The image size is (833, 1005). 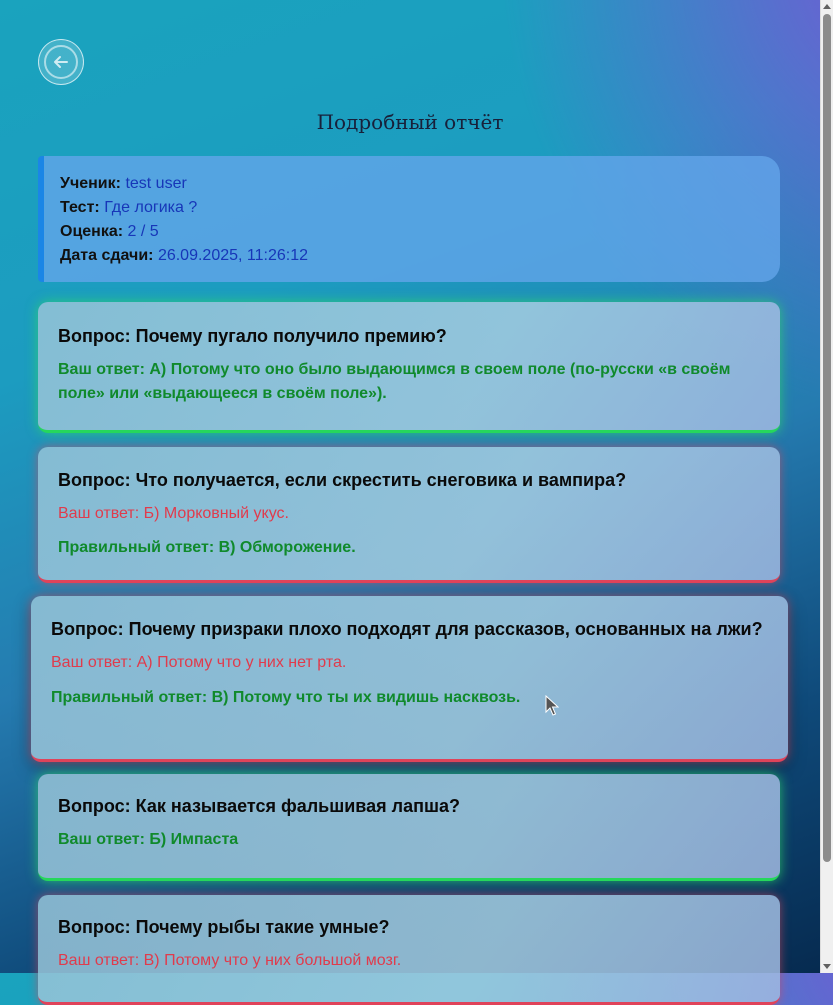 What do you see at coordinates (92, 231) in the screenshot?
I see `score-label: Оценка:` at bounding box center [92, 231].